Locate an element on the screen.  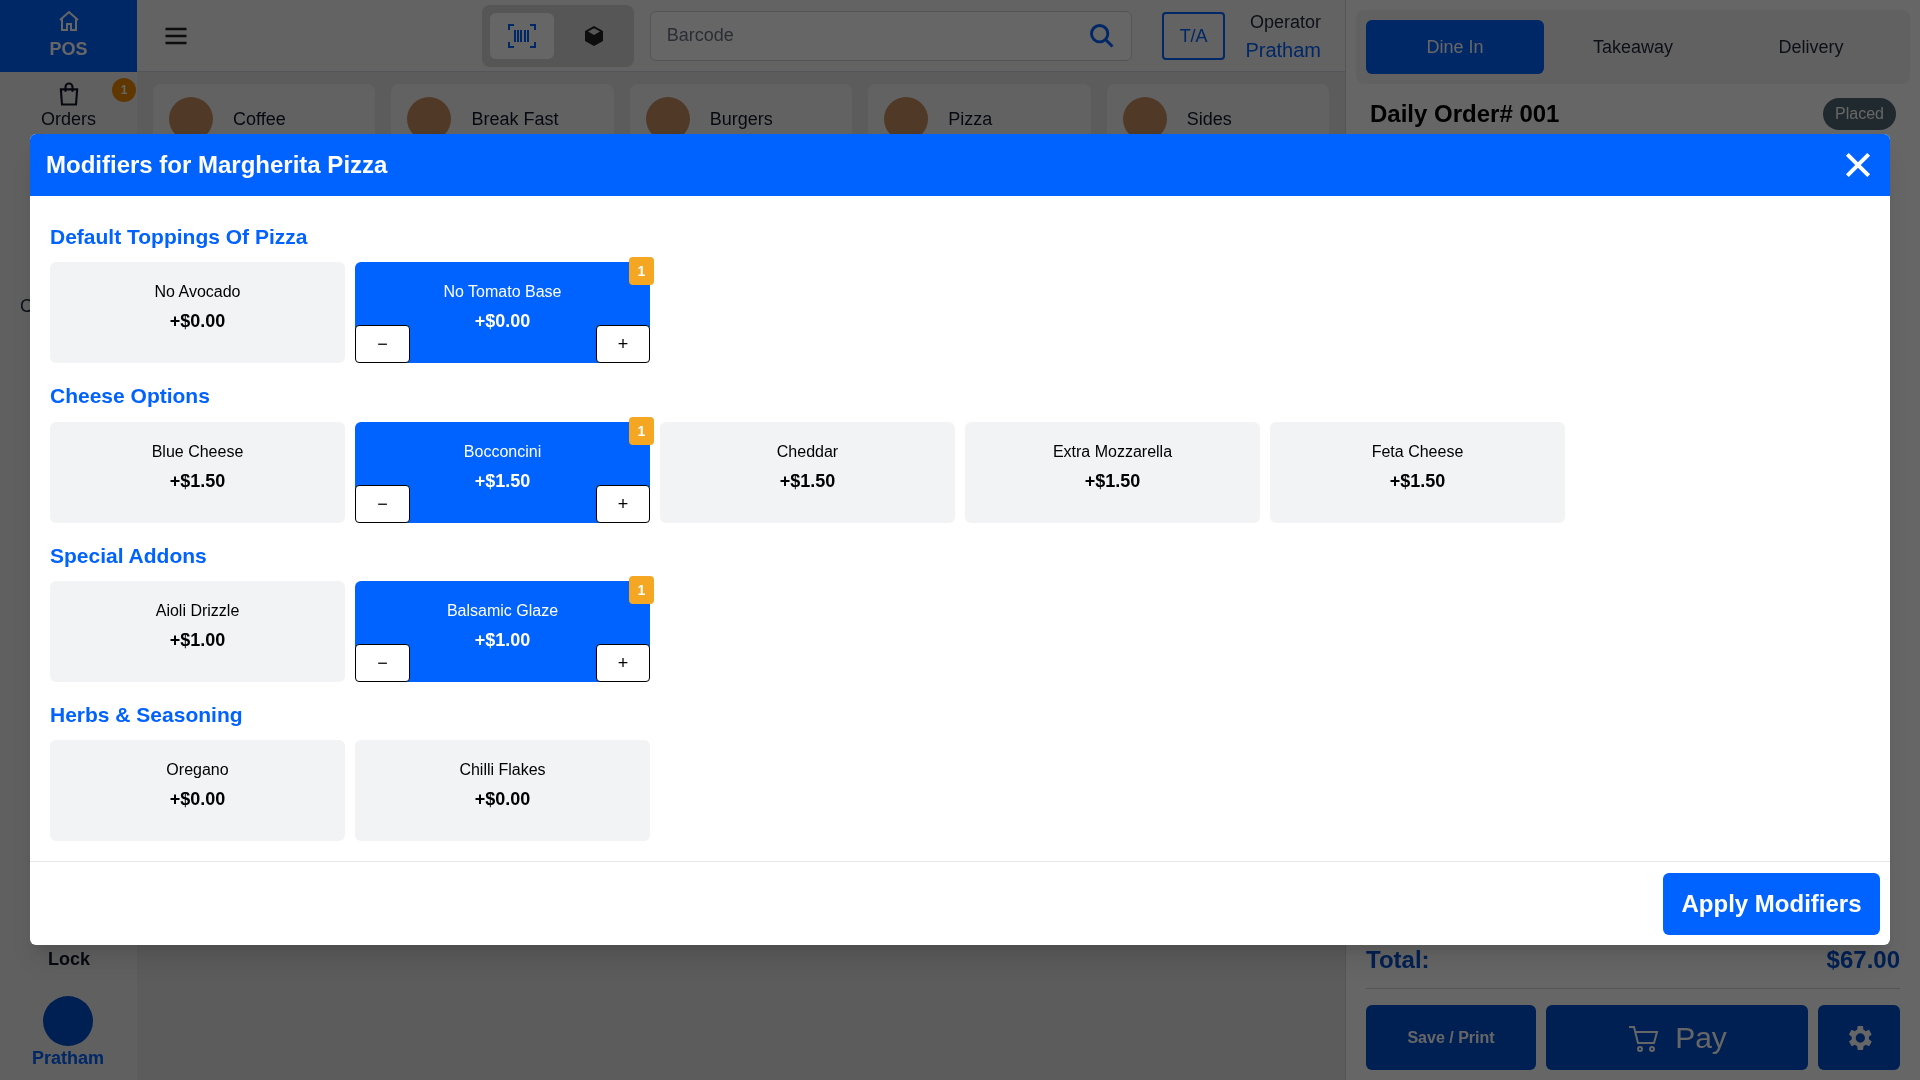
search-icon is located at coordinates (1101, 35).